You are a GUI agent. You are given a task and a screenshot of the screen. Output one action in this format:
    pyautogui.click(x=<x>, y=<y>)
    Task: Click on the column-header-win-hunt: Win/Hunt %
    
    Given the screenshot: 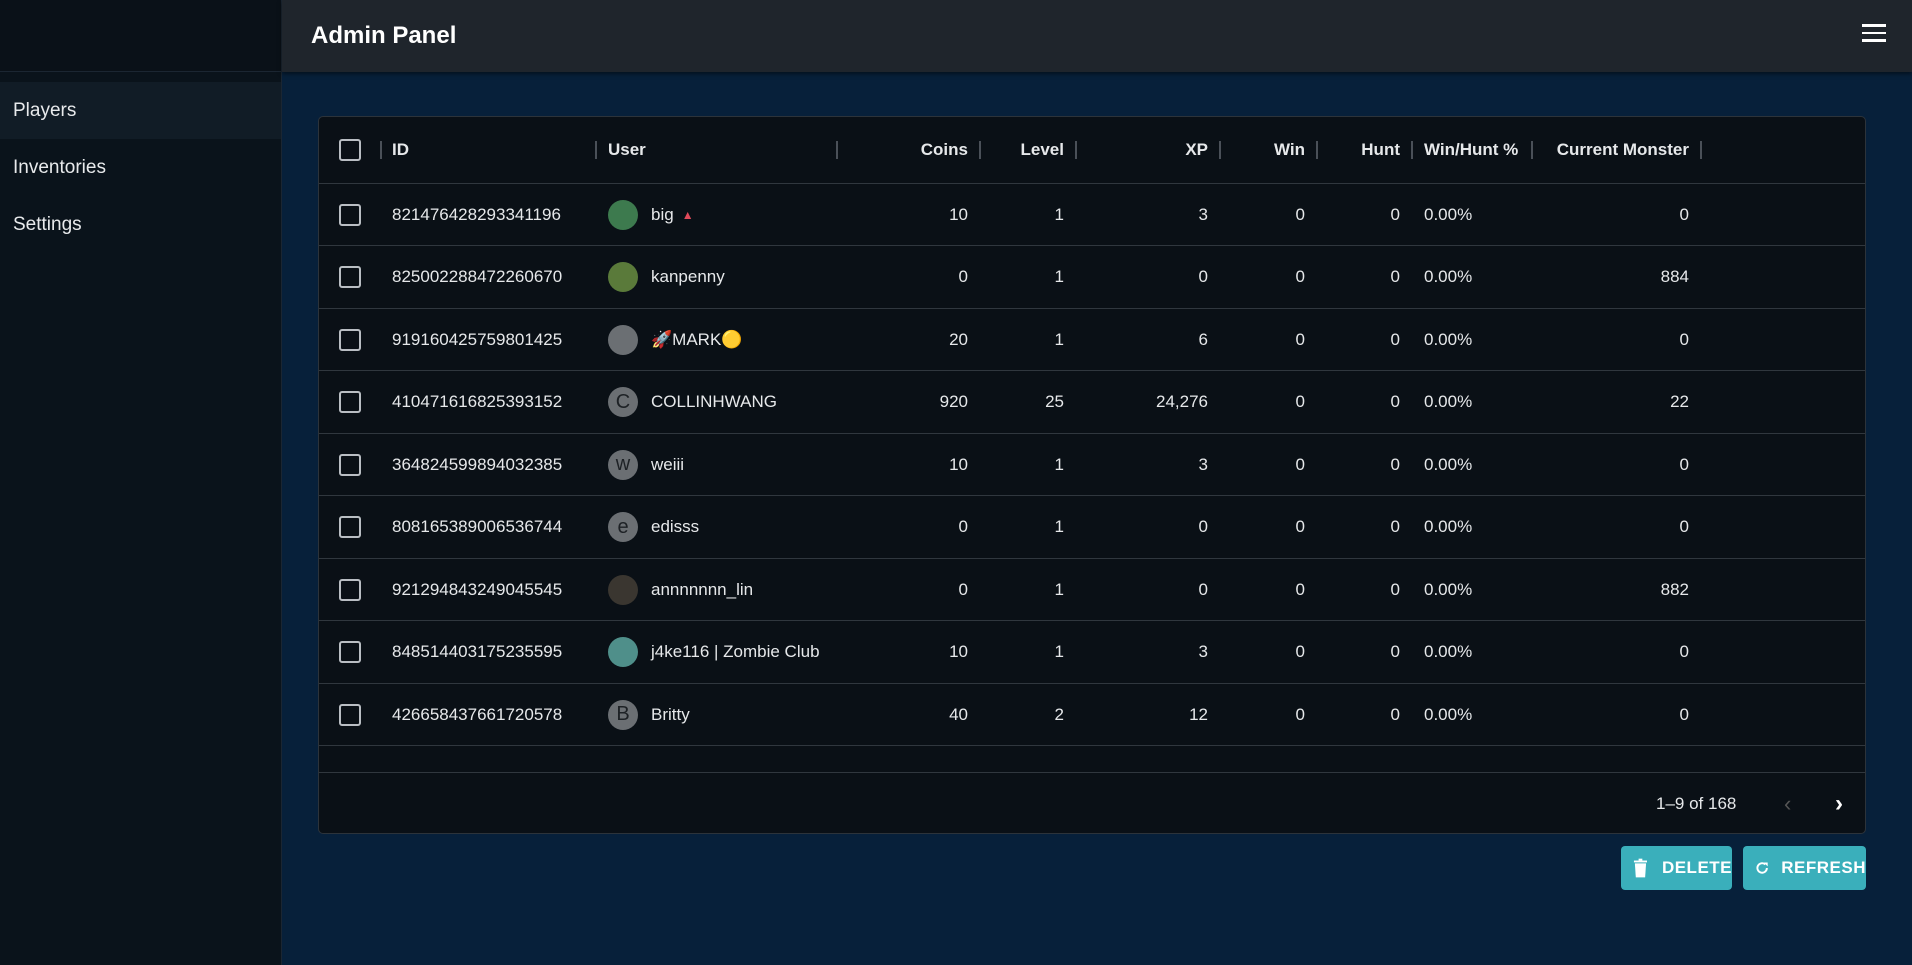 What is the action you would take?
    pyautogui.click(x=1471, y=150)
    